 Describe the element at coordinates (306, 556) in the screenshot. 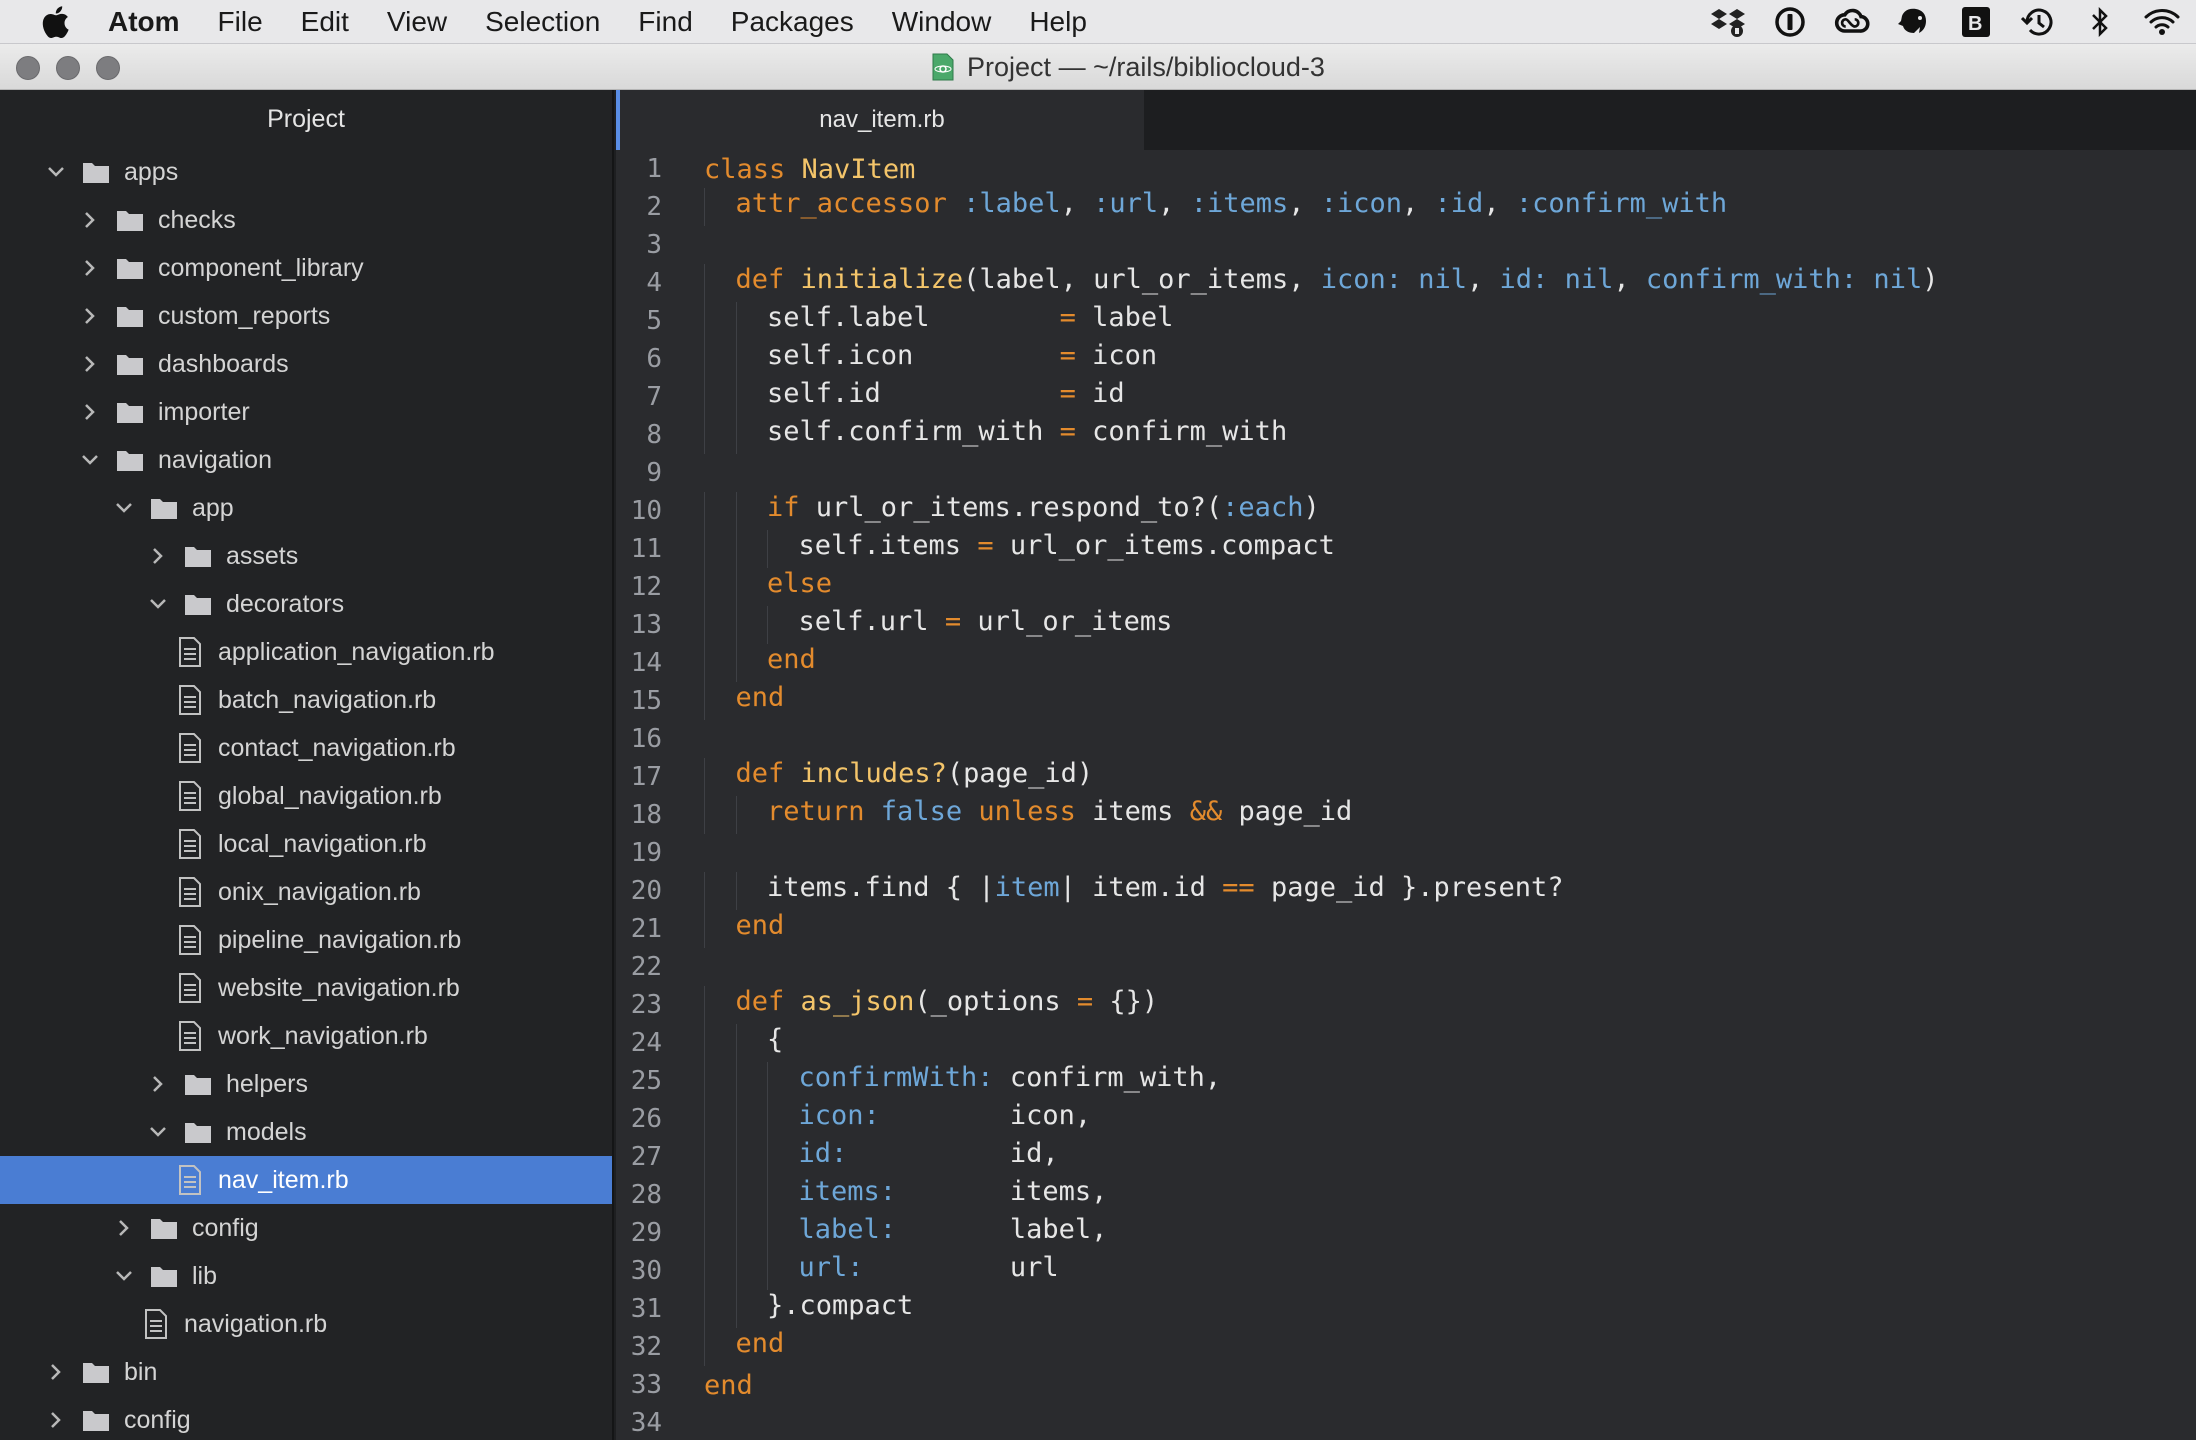

I see `tree-folder: assets` at that location.